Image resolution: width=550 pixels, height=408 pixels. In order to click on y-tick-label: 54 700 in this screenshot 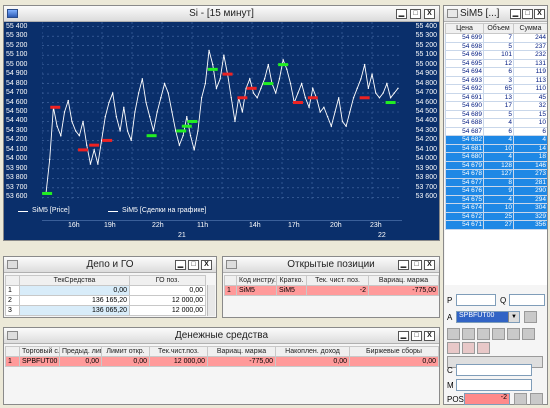, I will do `click(17, 93)`.